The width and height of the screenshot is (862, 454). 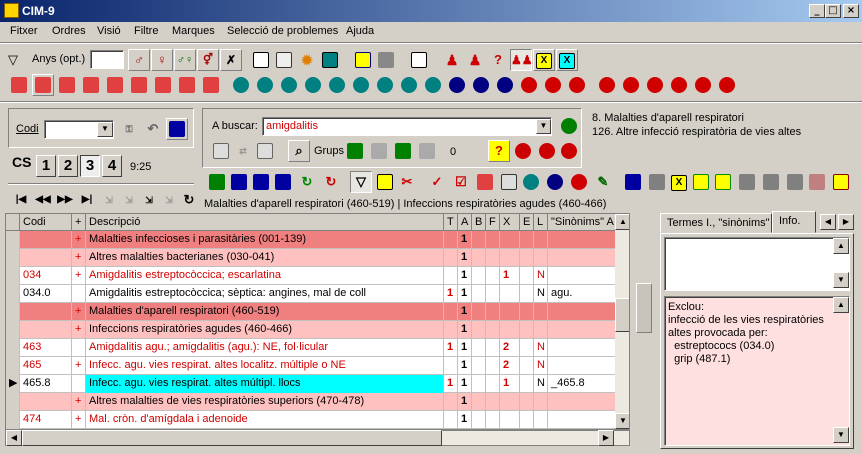 I want to click on gray-block-icon, so click(x=657, y=182).